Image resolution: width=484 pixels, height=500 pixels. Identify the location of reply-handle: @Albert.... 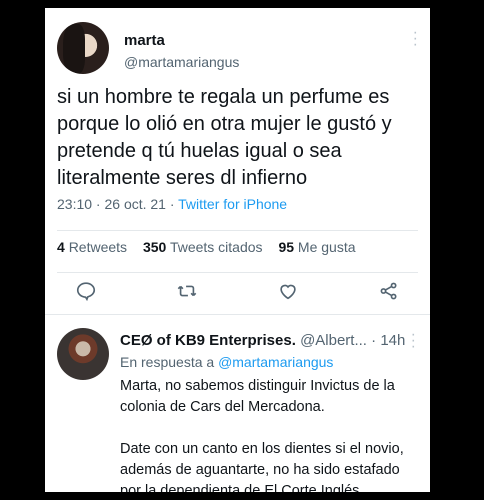
(333, 340).